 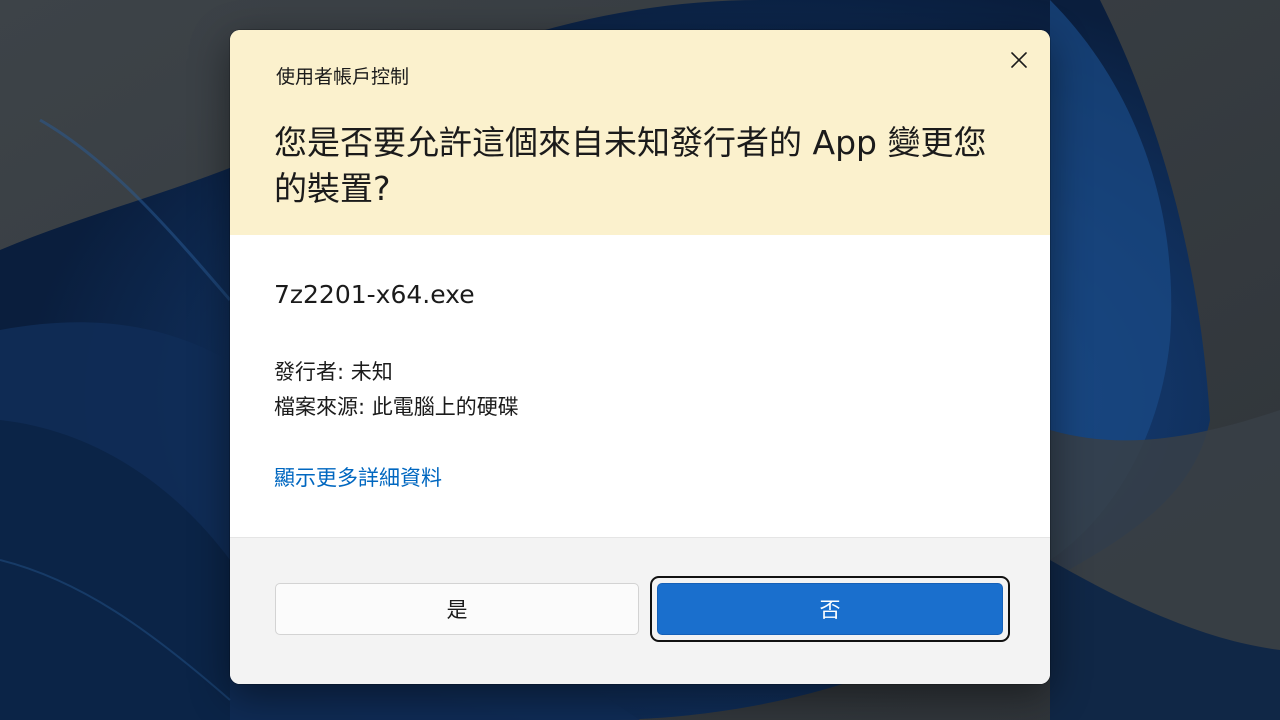 What do you see at coordinates (396, 407) in the screenshot?
I see `file-origin-info: 檔案來源: 此電腦上的硬碟` at bounding box center [396, 407].